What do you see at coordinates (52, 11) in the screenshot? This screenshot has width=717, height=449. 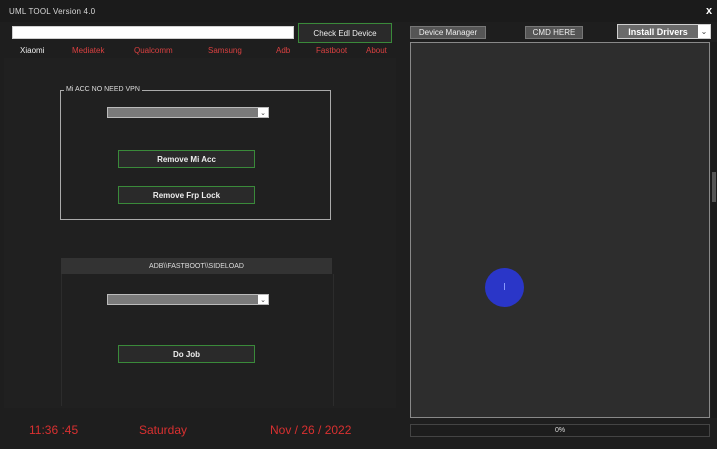 I see `window-title: UML TOOL Version 4.0` at bounding box center [52, 11].